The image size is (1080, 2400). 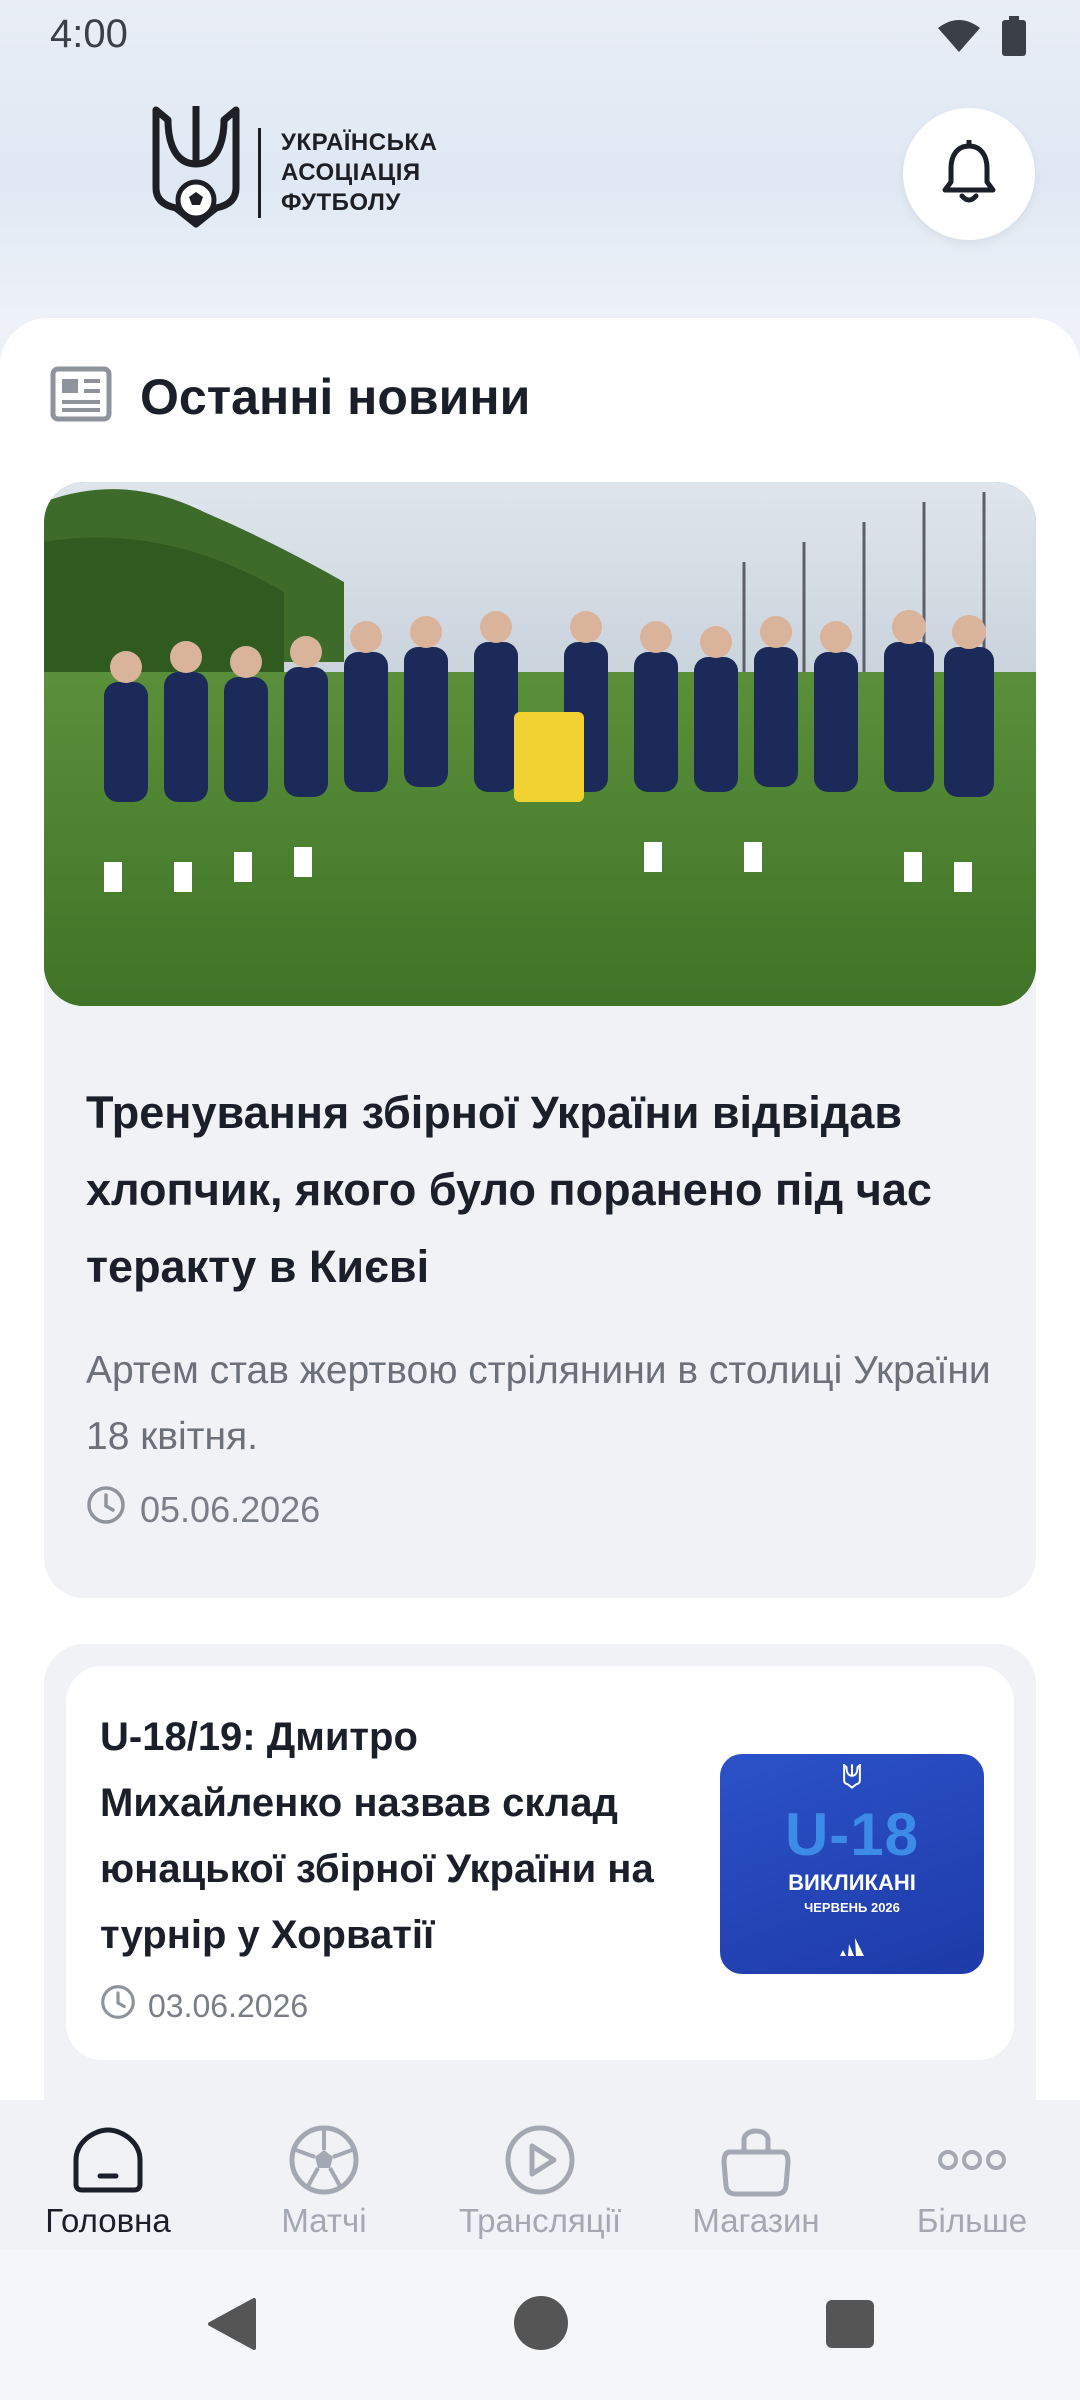 I want to click on play-icon, so click(x=540, y=2160).